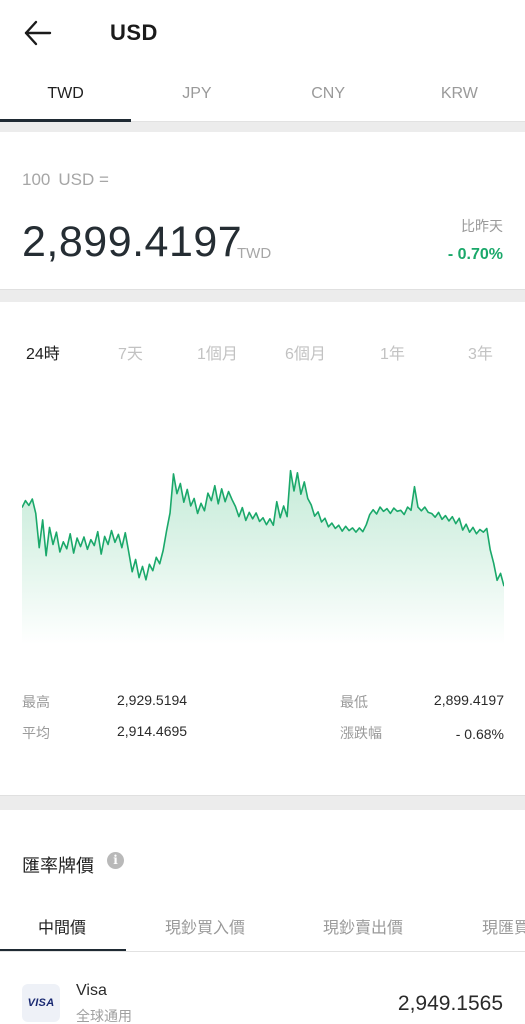 The width and height of the screenshot is (525, 1024). I want to click on visa-logo-text: VISA, so click(41, 1003).